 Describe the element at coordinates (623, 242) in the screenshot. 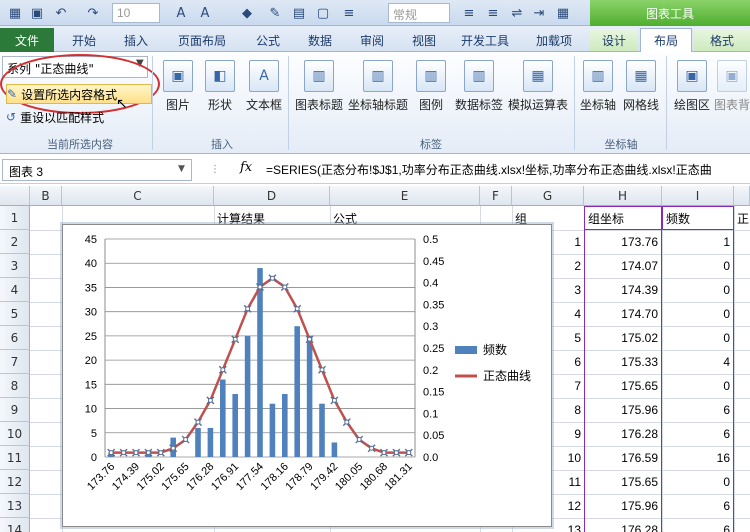

I see `cell: 173.76` at that location.